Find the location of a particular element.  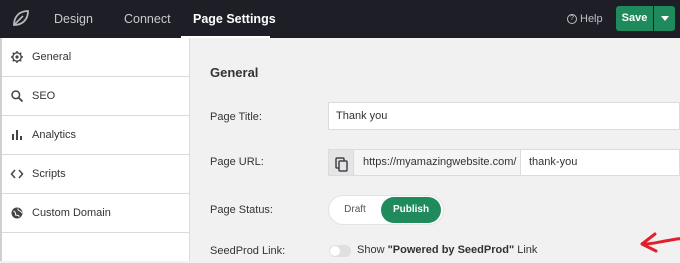

save-button: Save is located at coordinates (634, 18).